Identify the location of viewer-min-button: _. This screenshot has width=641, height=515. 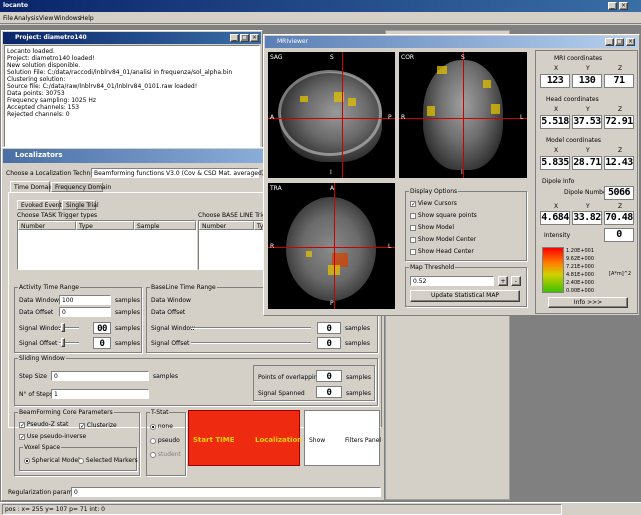
(609, 42).